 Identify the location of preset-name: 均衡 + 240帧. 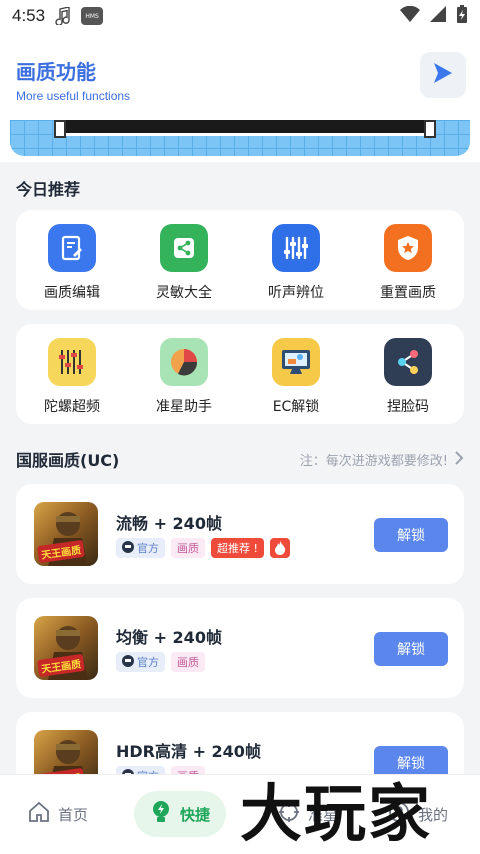
(169, 637).